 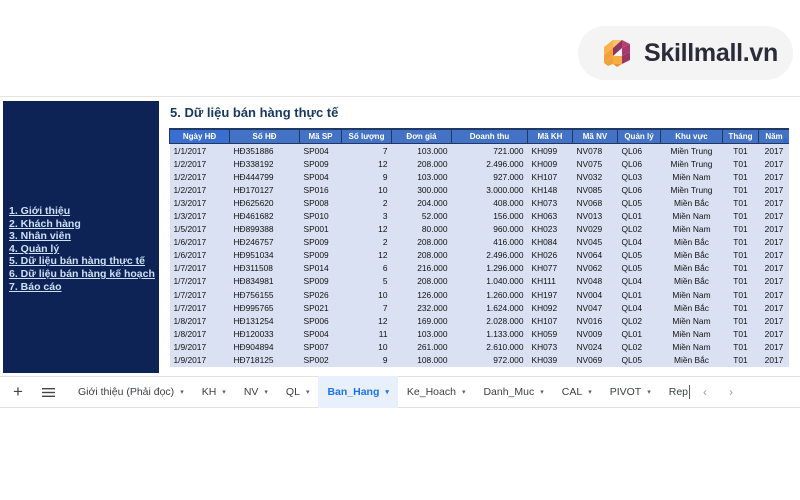 I want to click on cell-r7-c0: 1/6/2017, so click(x=199, y=242).